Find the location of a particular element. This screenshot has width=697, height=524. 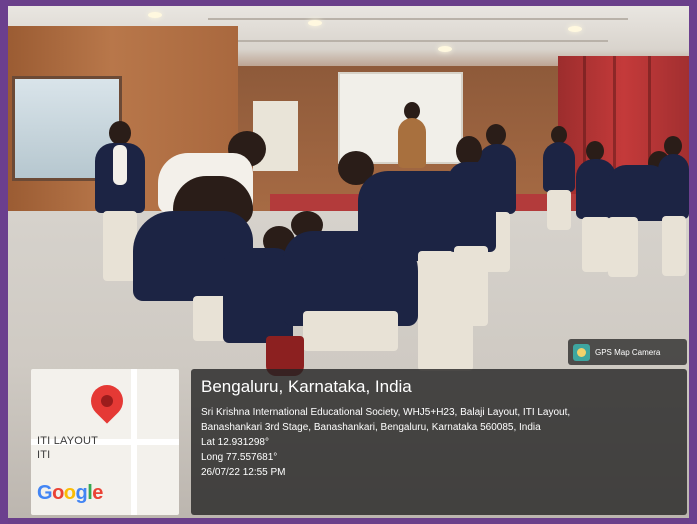

map-pin-center is located at coordinates (107, 401).